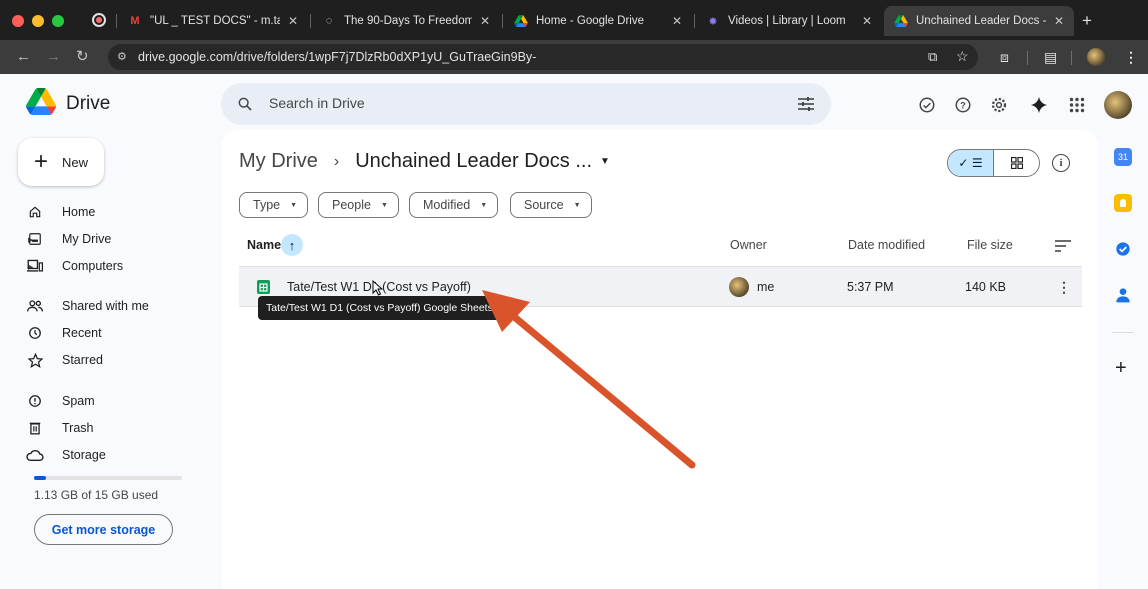 The height and width of the screenshot is (589, 1148). Describe the element at coordinates (806, 104) in the screenshot. I see `search-options-icon` at that location.